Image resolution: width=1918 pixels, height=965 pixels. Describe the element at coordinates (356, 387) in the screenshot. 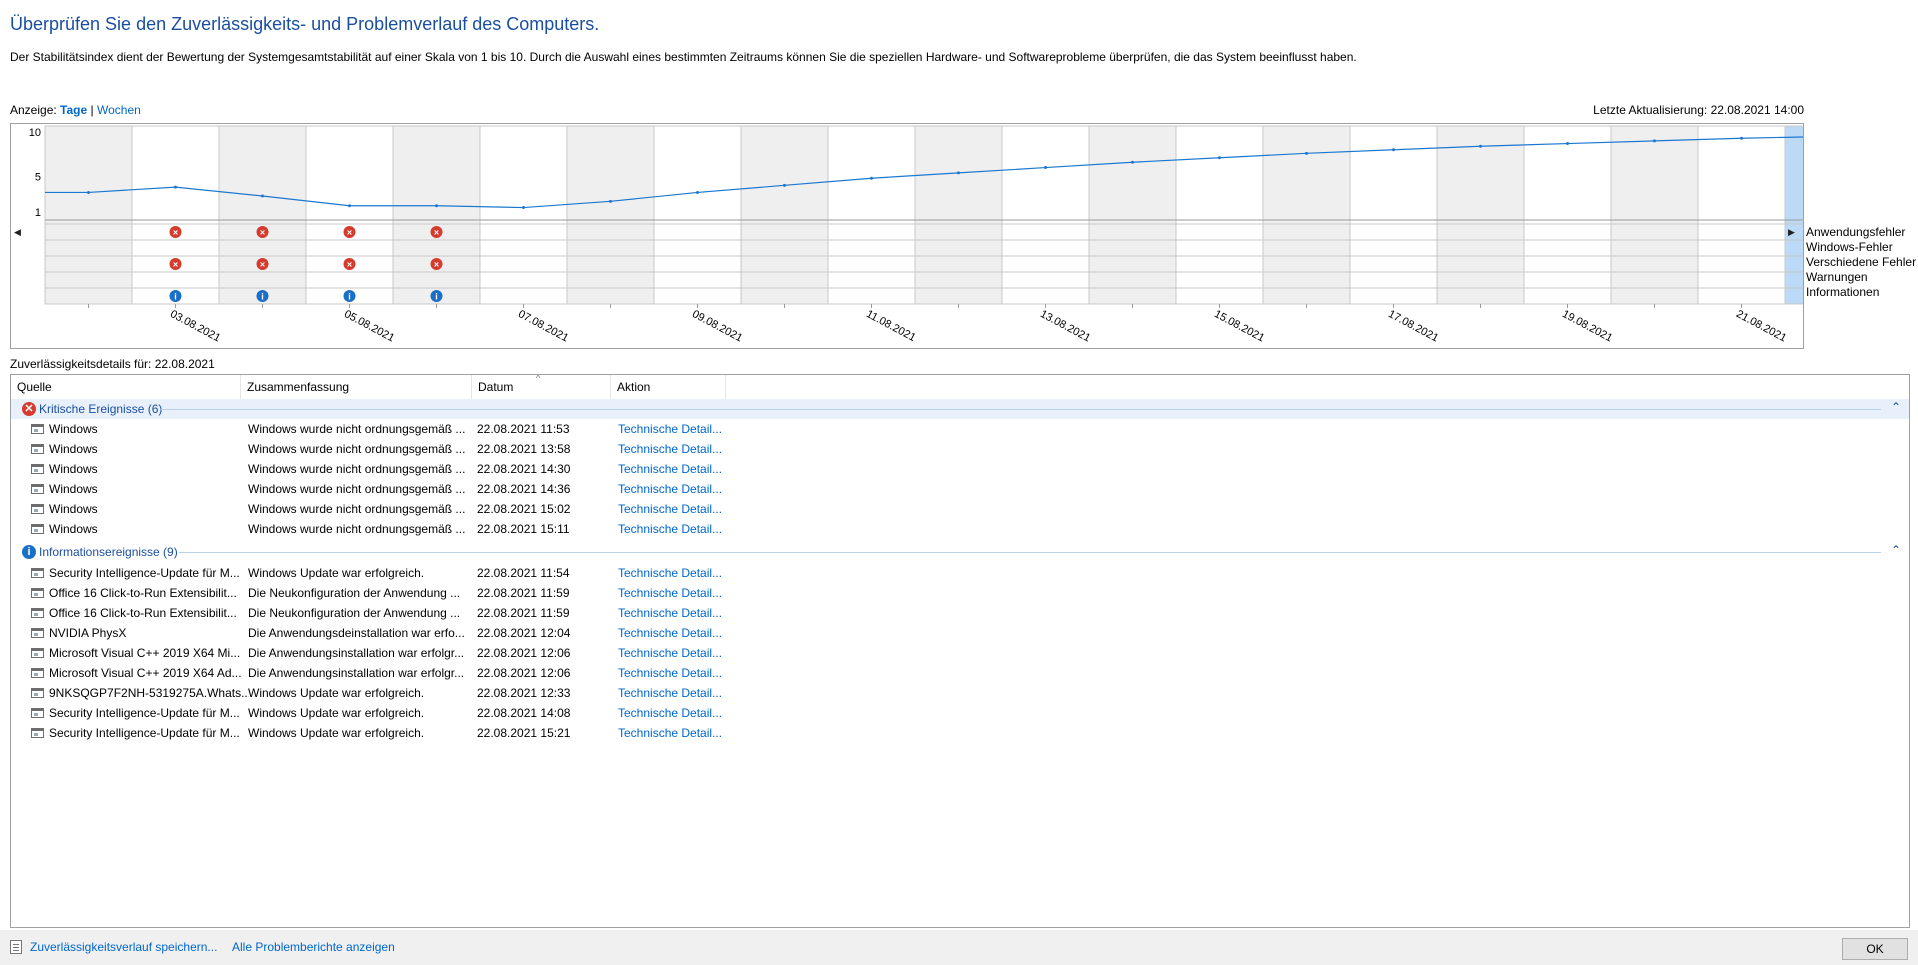

I see `column-header-summary: Zusammenfassung` at that location.